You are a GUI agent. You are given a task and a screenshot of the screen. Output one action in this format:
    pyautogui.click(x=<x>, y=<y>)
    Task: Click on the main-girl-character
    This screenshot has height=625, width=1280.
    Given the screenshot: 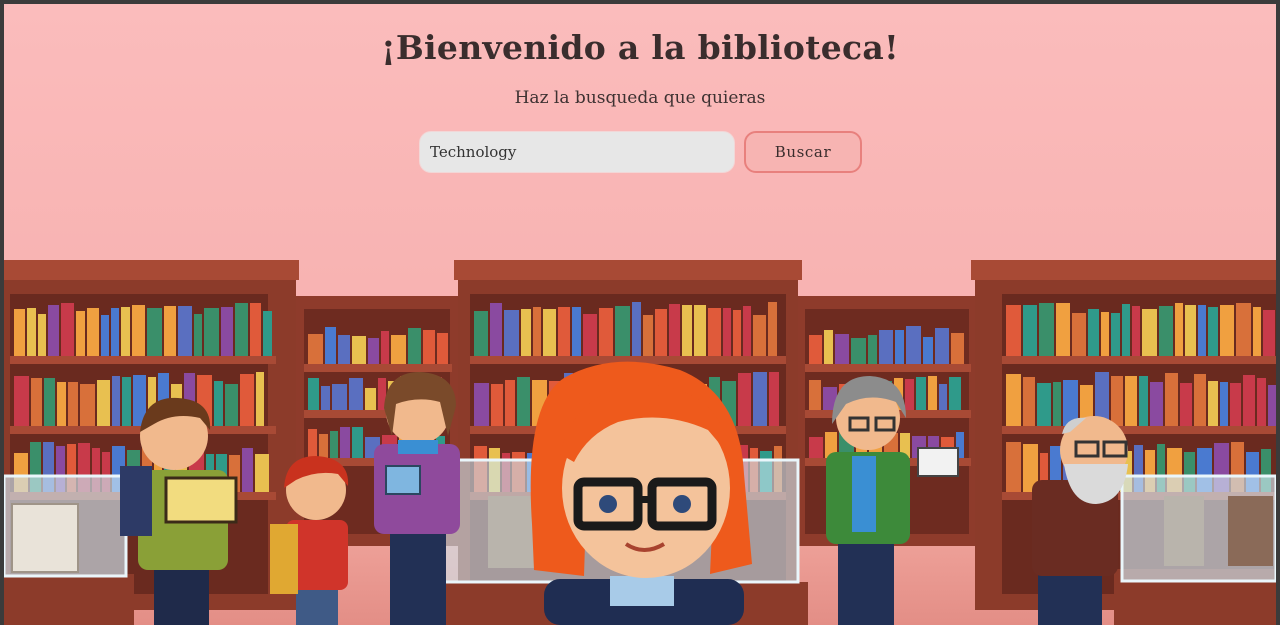 What is the action you would take?
    pyautogui.click(x=641, y=493)
    